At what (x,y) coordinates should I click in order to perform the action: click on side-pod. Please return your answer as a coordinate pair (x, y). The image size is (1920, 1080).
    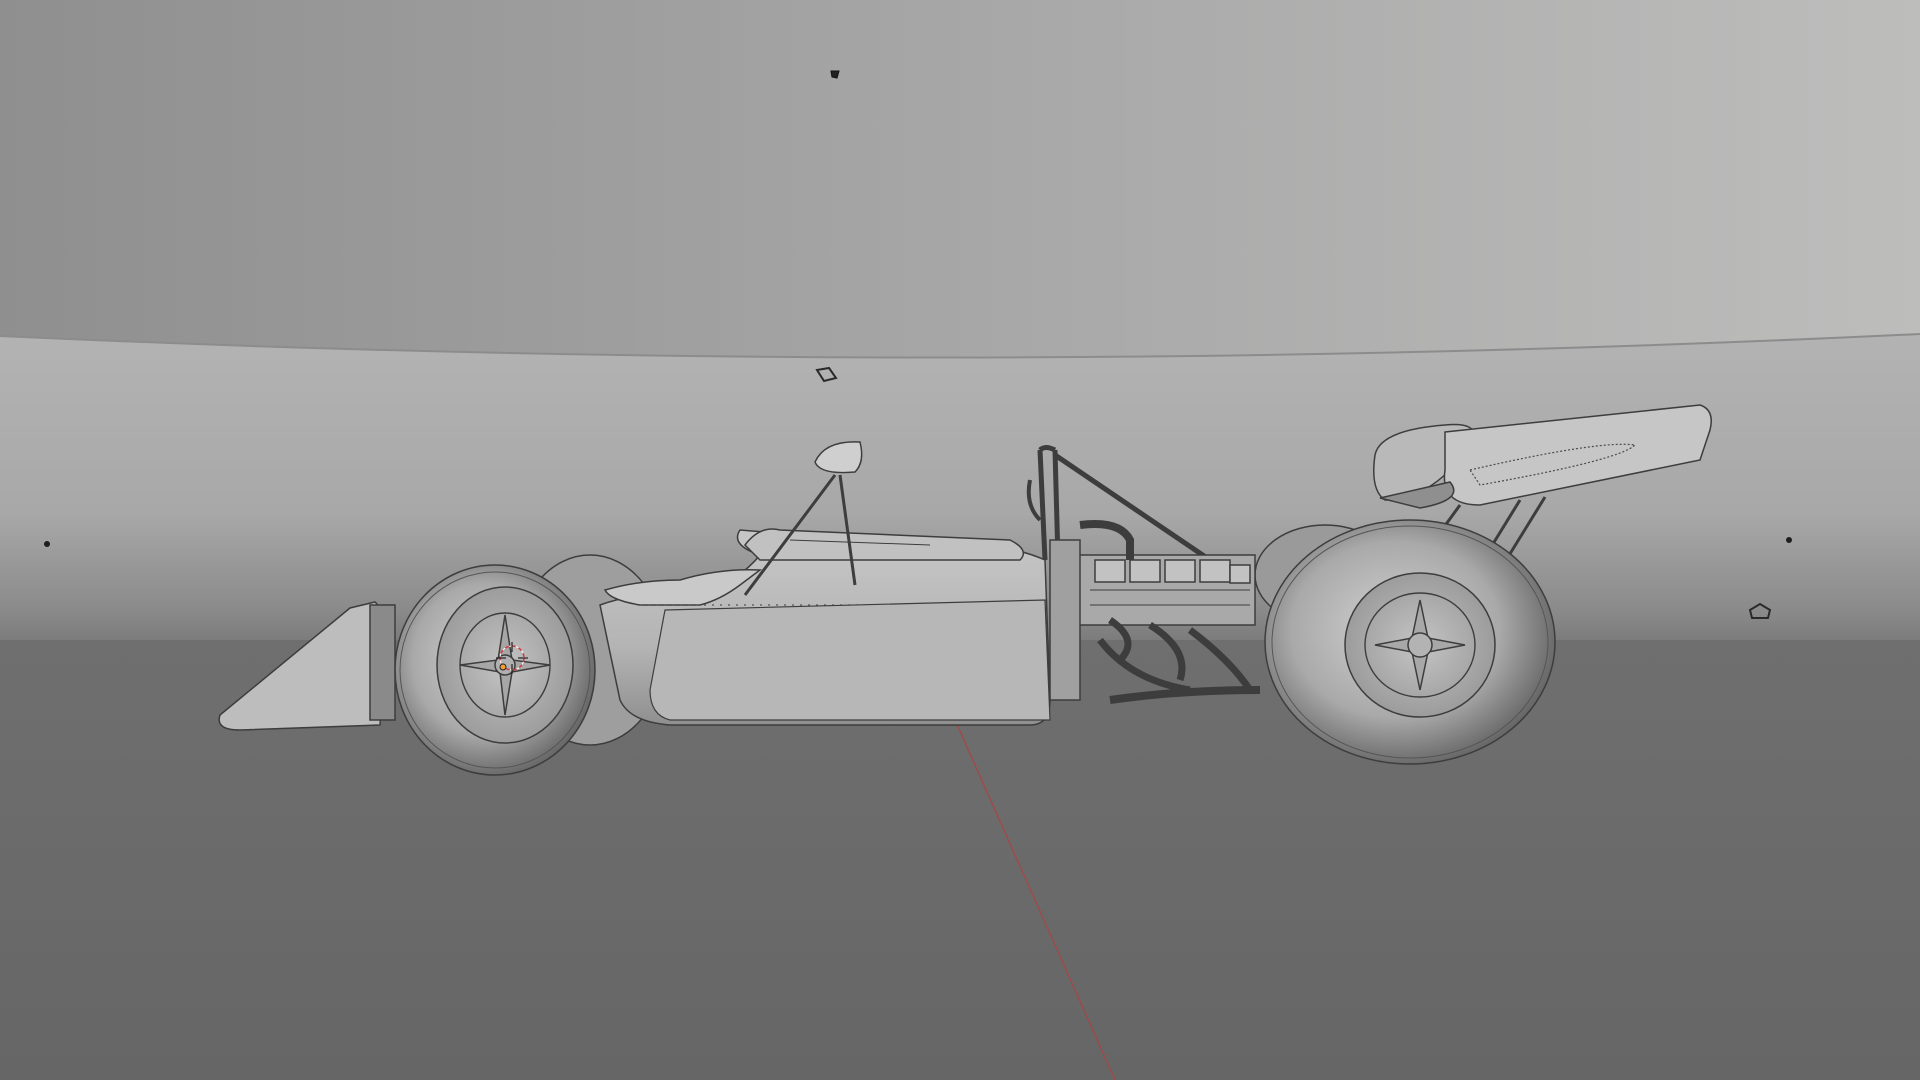
    Looking at the image, I should click on (850, 660).